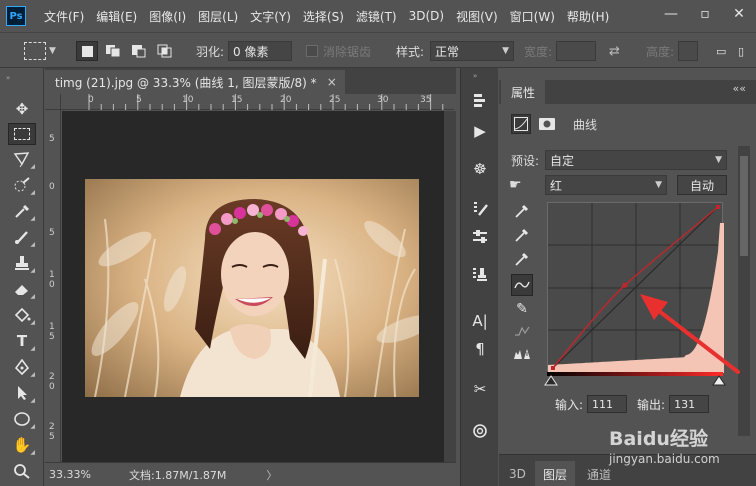  I want to click on history-panel-icon, so click(480, 101).